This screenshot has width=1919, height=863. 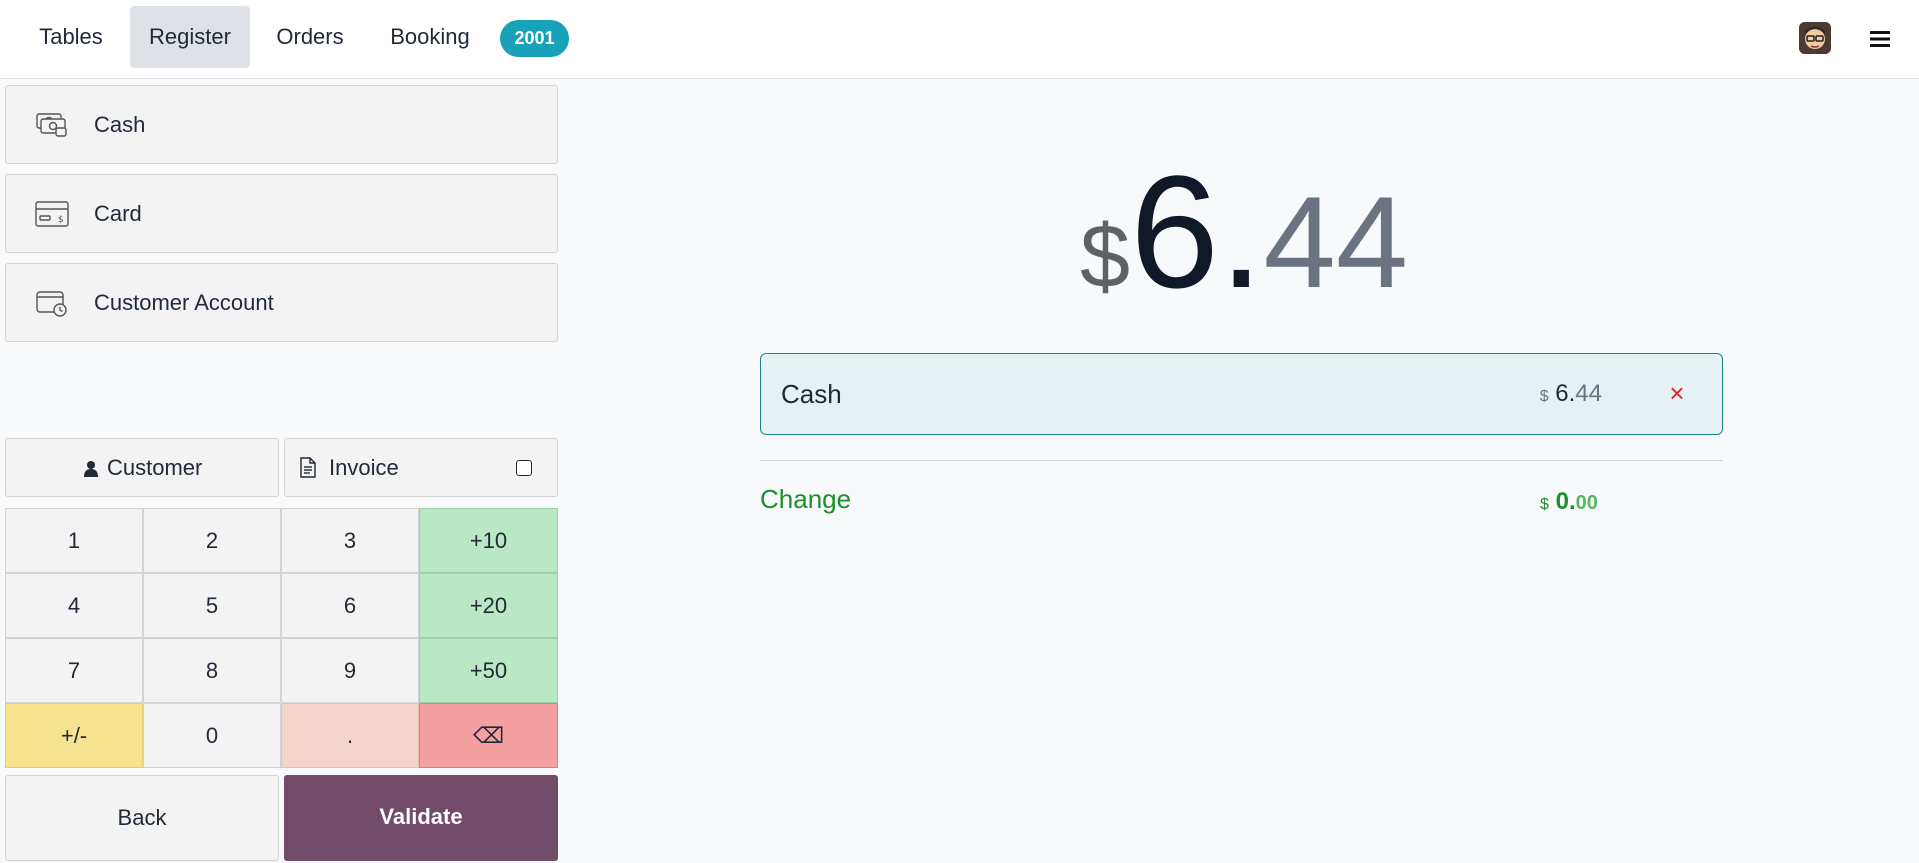 What do you see at coordinates (1562, 501) in the screenshot?
I see `change-integer: 0` at bounding box center [1562, 501].